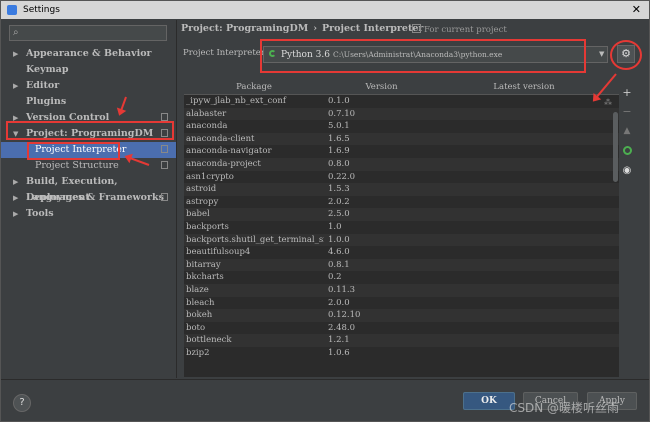  What do you see at coordinates (401, 303) in the screenshot?
I see `table-row: bleach 2.0.0` at bounding box center [401, 303].